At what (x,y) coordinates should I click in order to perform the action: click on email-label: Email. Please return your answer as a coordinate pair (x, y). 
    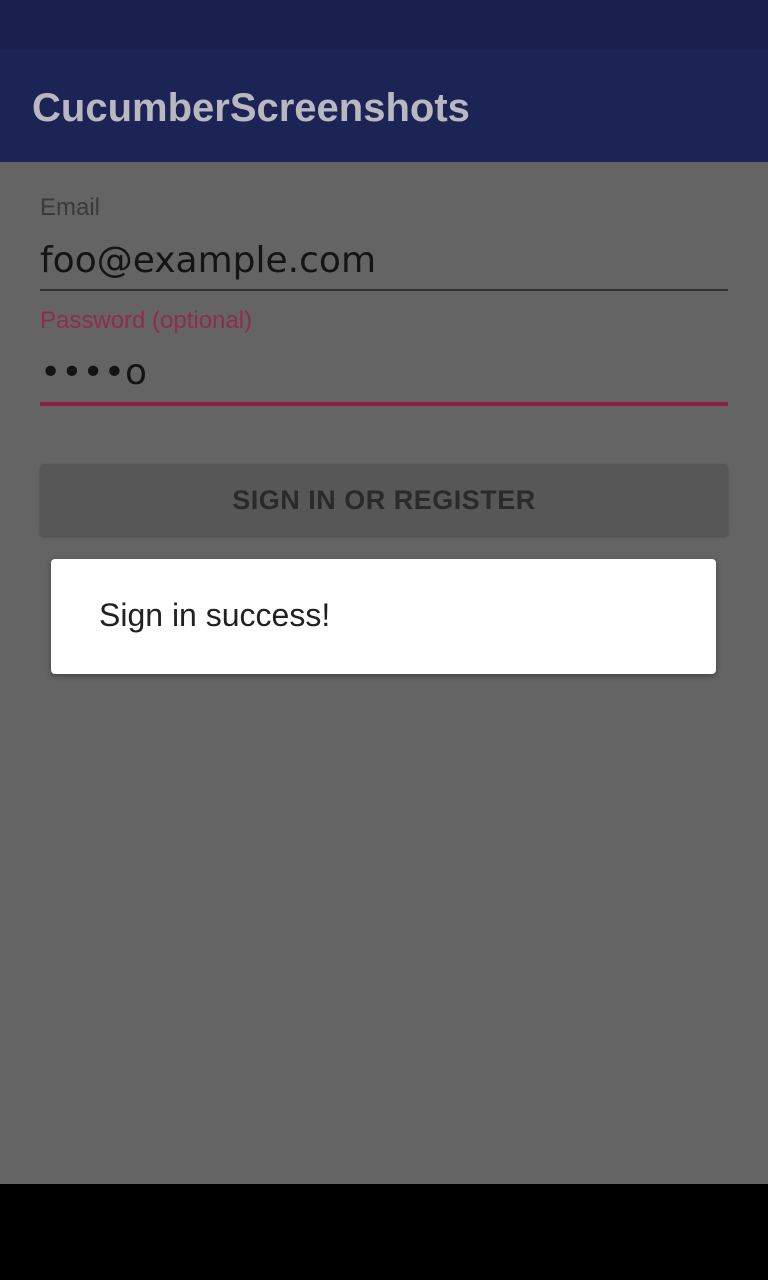
    Looking at the image, I should click on (70, 207).